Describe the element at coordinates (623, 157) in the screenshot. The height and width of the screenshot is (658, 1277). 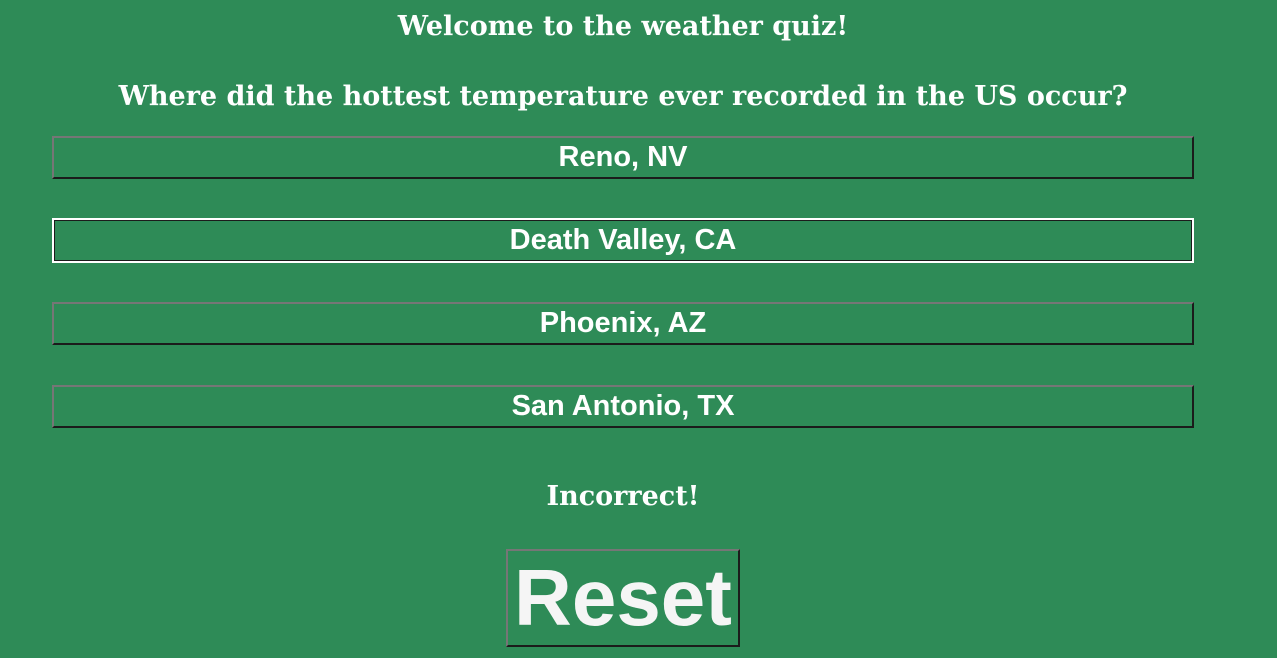
I see `answer-button-reno: Reno, NV` at that location.